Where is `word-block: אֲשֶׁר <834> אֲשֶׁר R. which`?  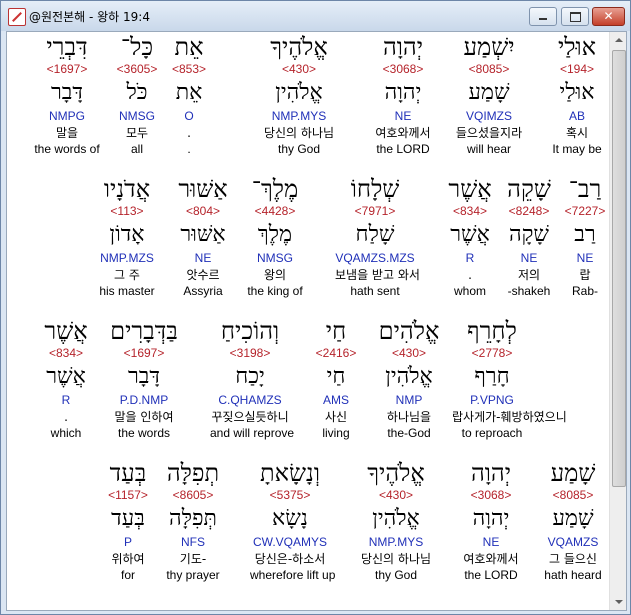 word-block: אֲשֶׁר <834> אֲשֶׁר R. which is located at coordinates (66, 378).